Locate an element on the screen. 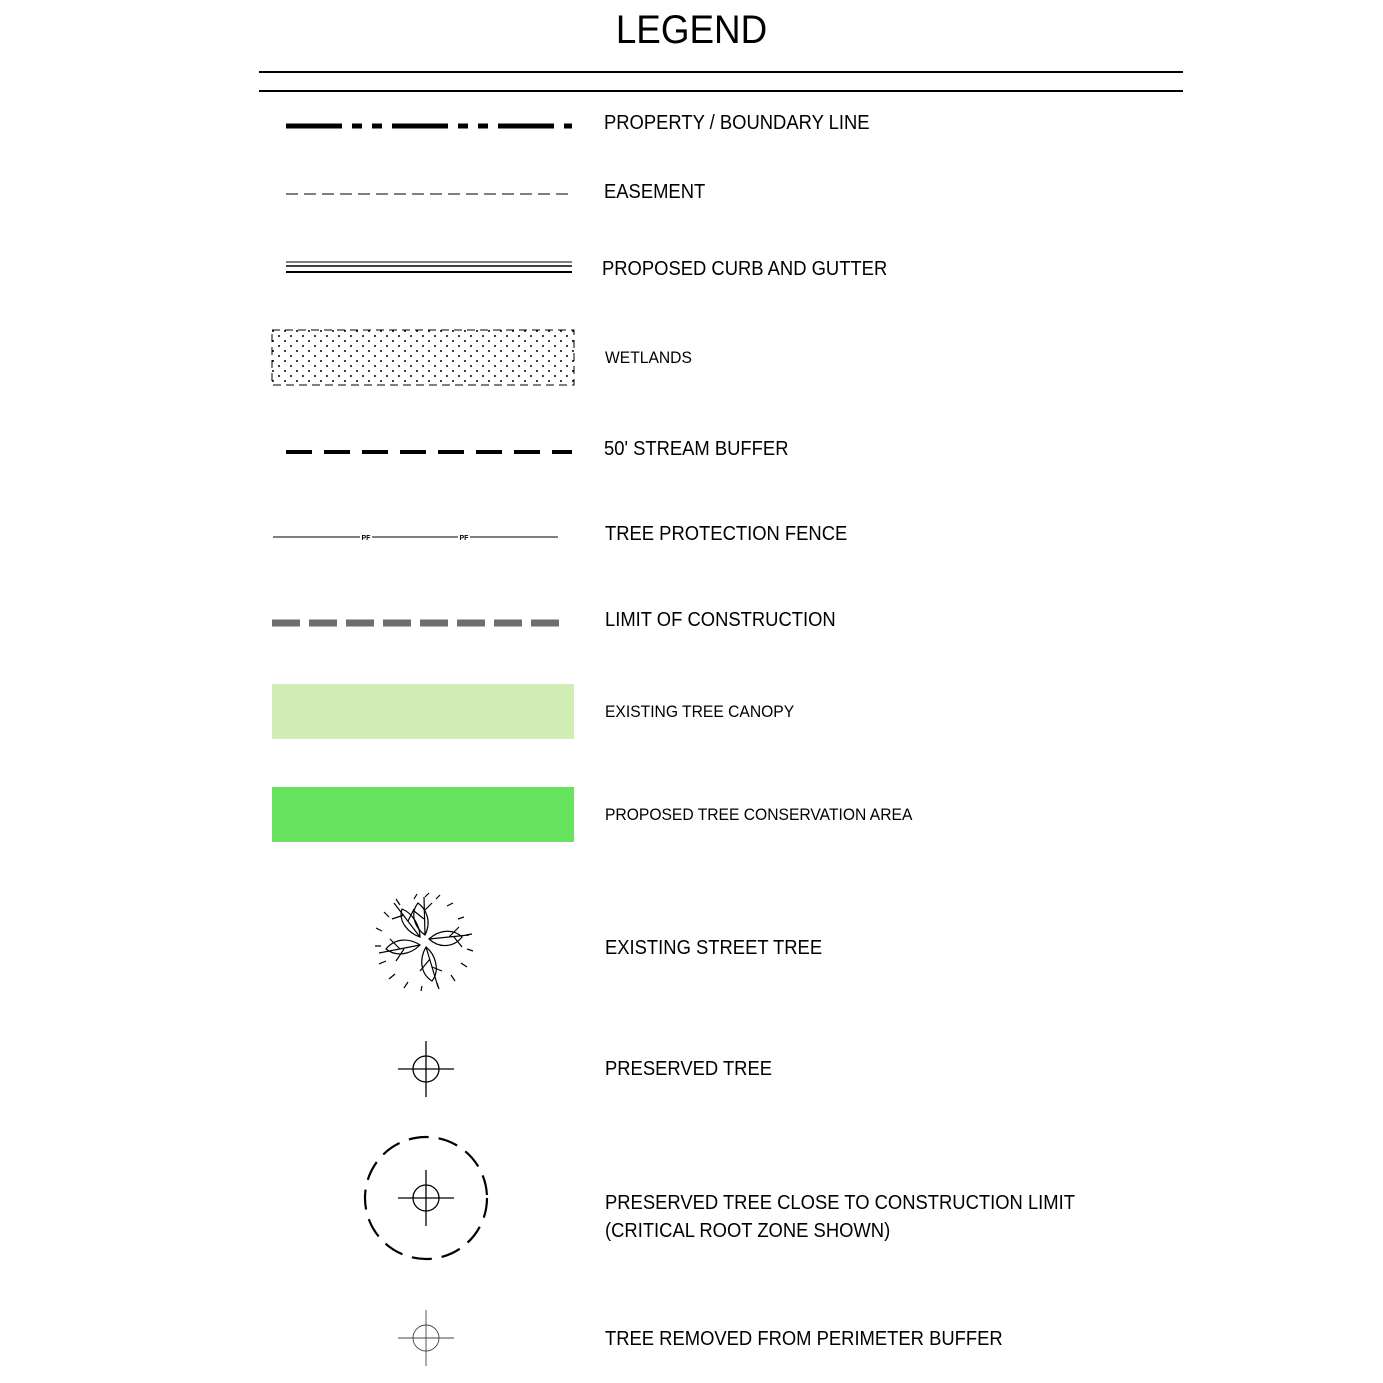 Image resolution: width=1383 pixels, height=1383 pixels. label-line-2: (CRITICAL ROOT ZONE SHOWN) is located at coordinates (748, 1231).